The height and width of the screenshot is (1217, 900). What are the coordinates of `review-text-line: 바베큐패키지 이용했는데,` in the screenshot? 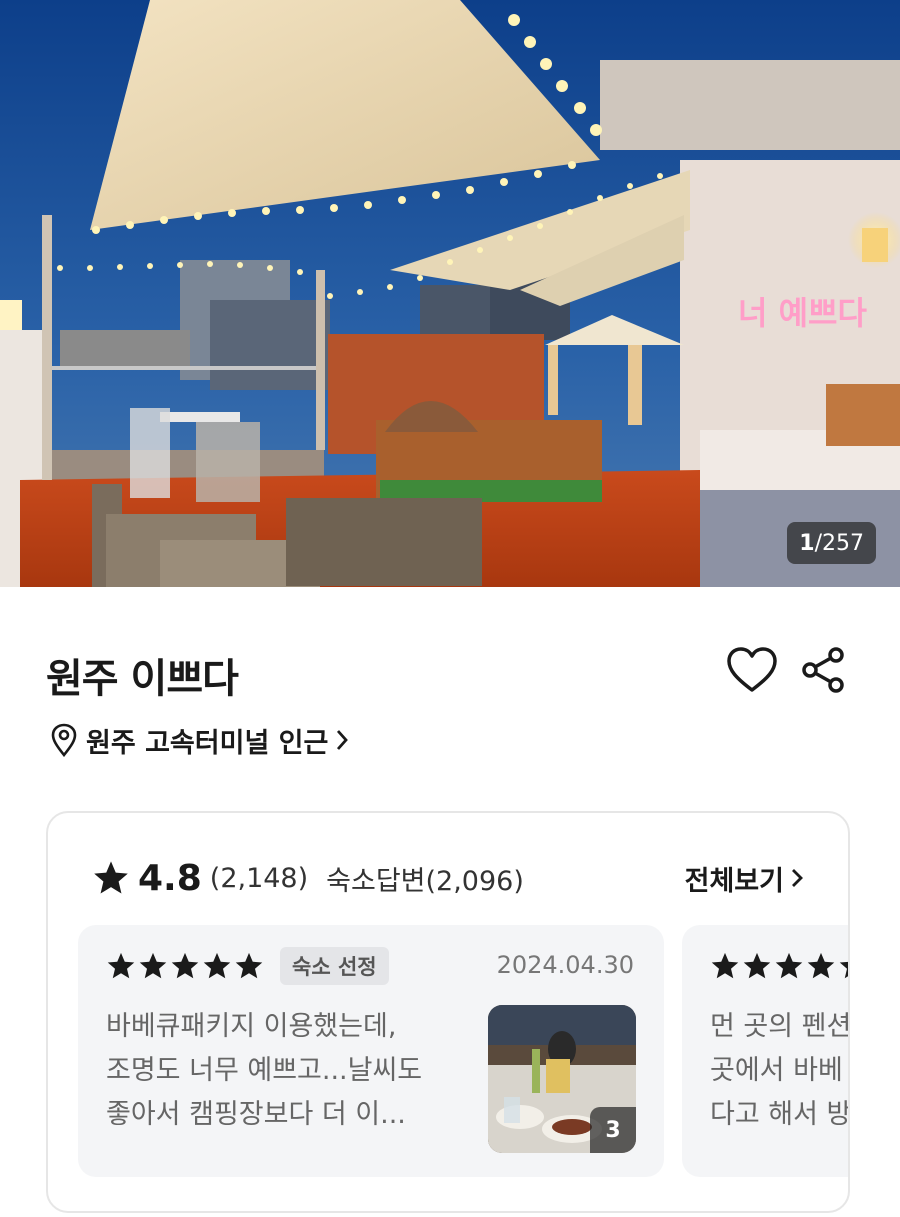 It's located at (251, 1026).